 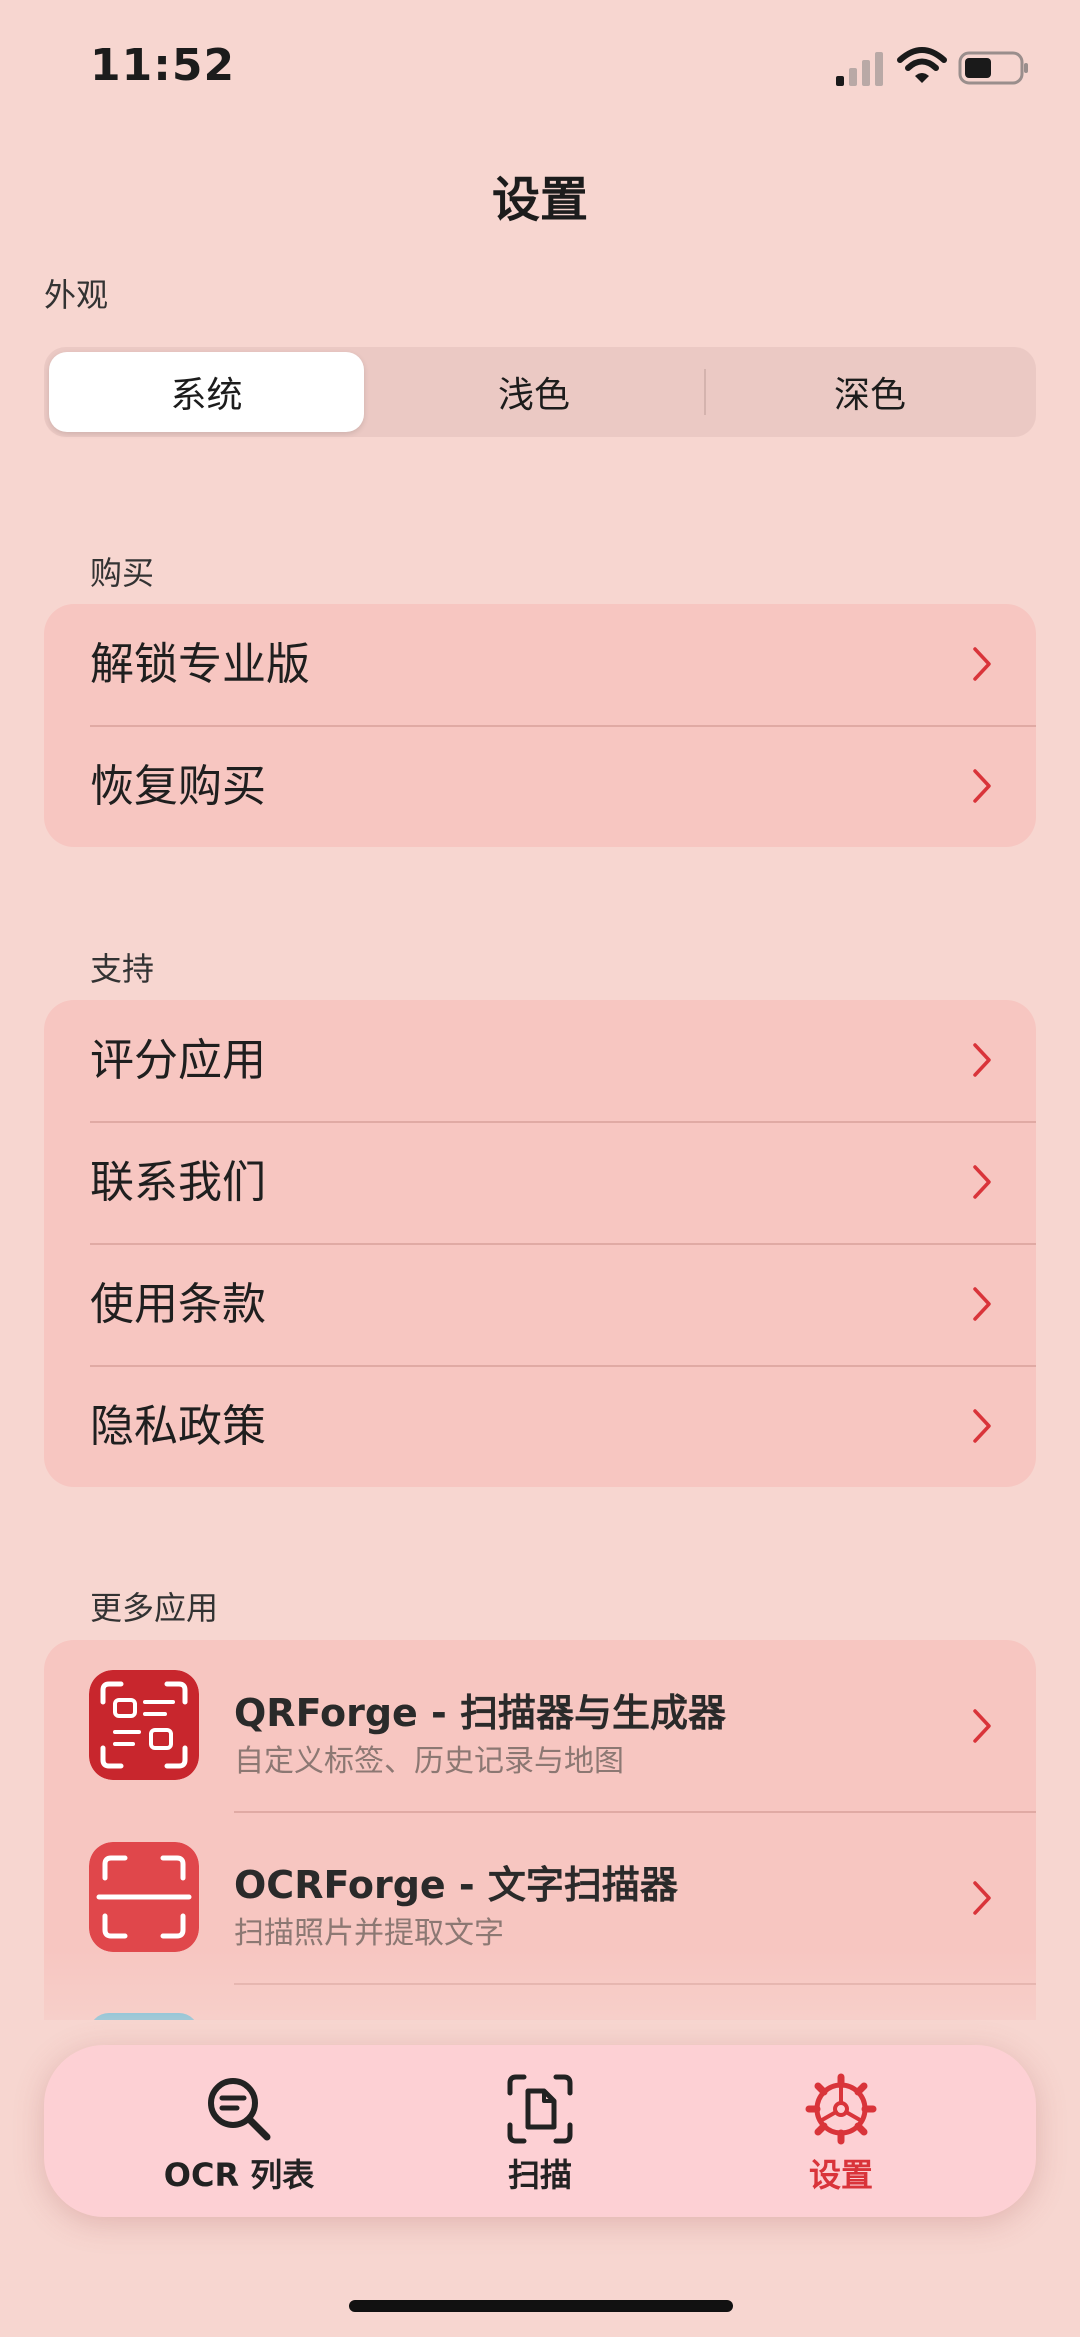 What do you see at coordinates (429, 1761) in the screenshot?
I see `app-subtitle: 自定义标签、历史记录与地图` at bounding box center [429, 1761].